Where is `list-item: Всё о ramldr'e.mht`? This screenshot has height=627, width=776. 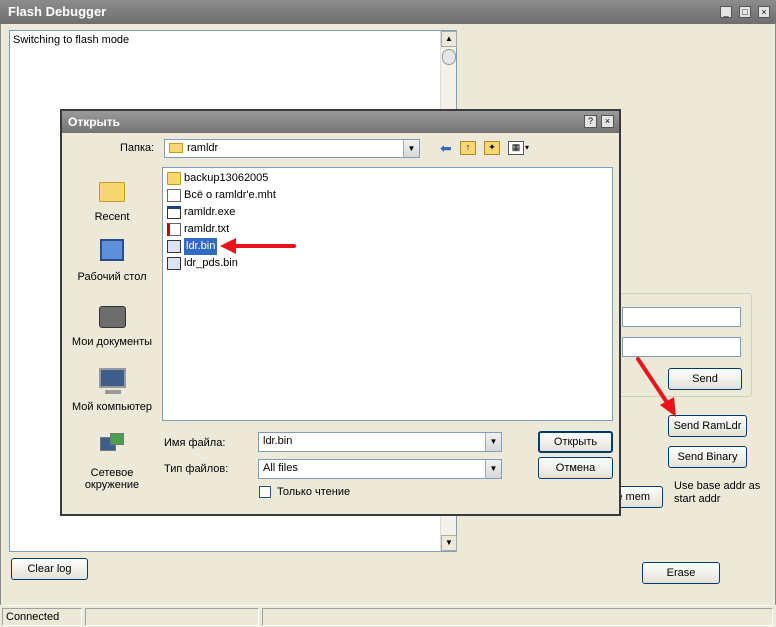
list-item: Всё о ramldr'e.mht is located at coordinates (221, 195).